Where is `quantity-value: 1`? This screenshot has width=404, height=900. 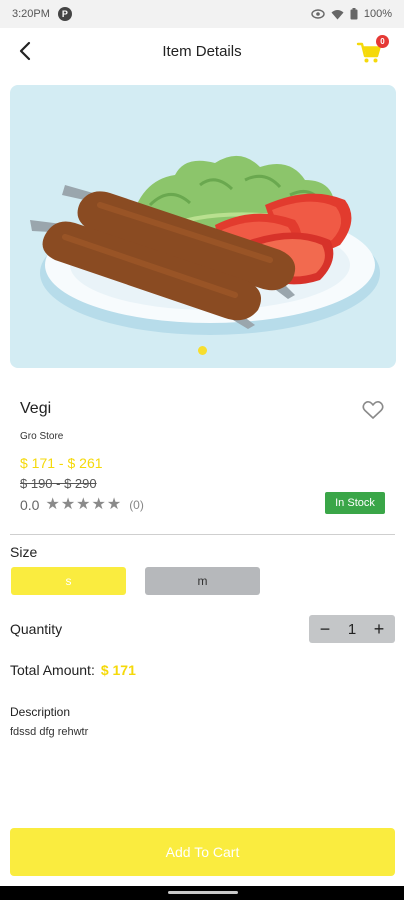
quantity-value: 1 is located at coordinates (352, 629).